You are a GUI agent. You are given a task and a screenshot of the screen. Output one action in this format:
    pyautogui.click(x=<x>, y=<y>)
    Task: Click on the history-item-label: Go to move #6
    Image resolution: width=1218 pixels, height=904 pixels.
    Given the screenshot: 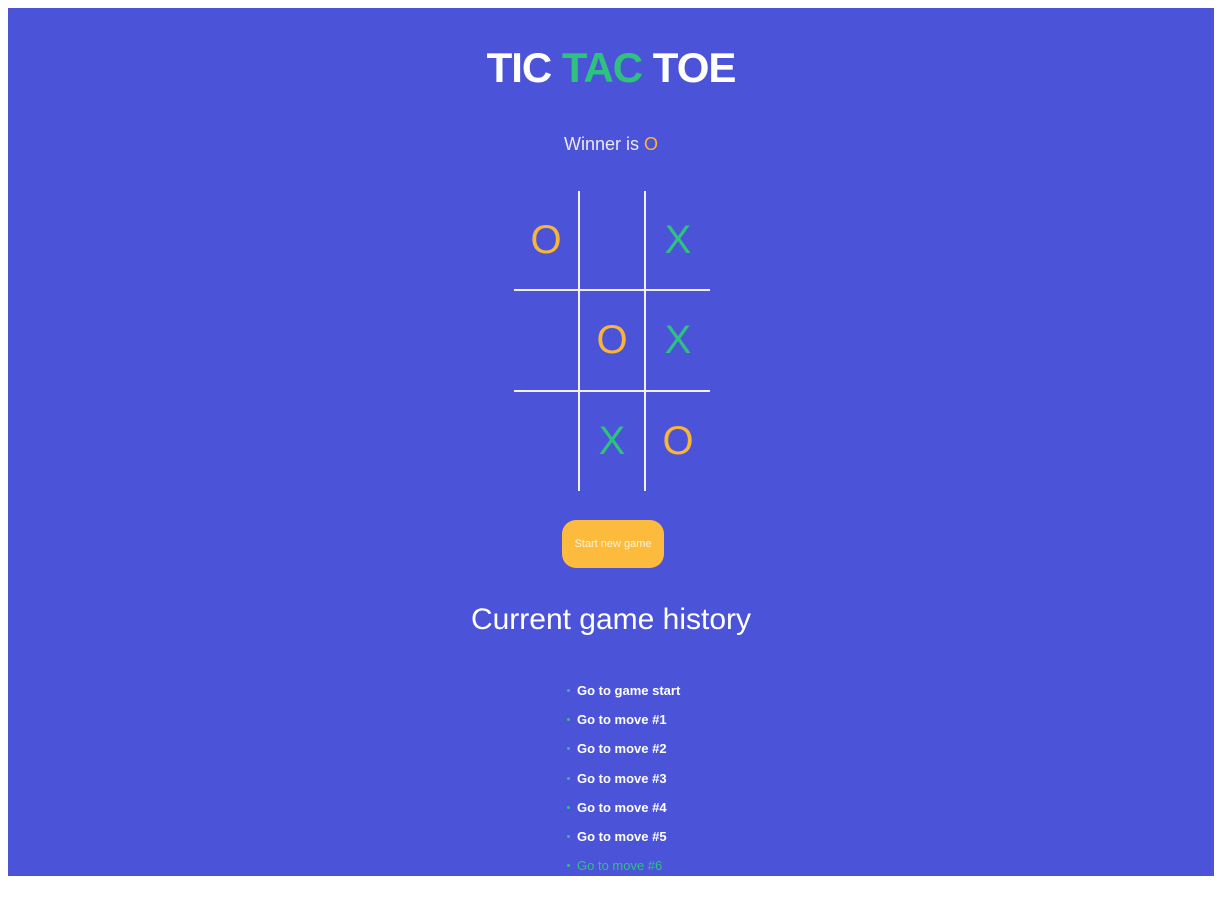 What is the action you would take?
    pyautogui.click(x=620, y=866)
    